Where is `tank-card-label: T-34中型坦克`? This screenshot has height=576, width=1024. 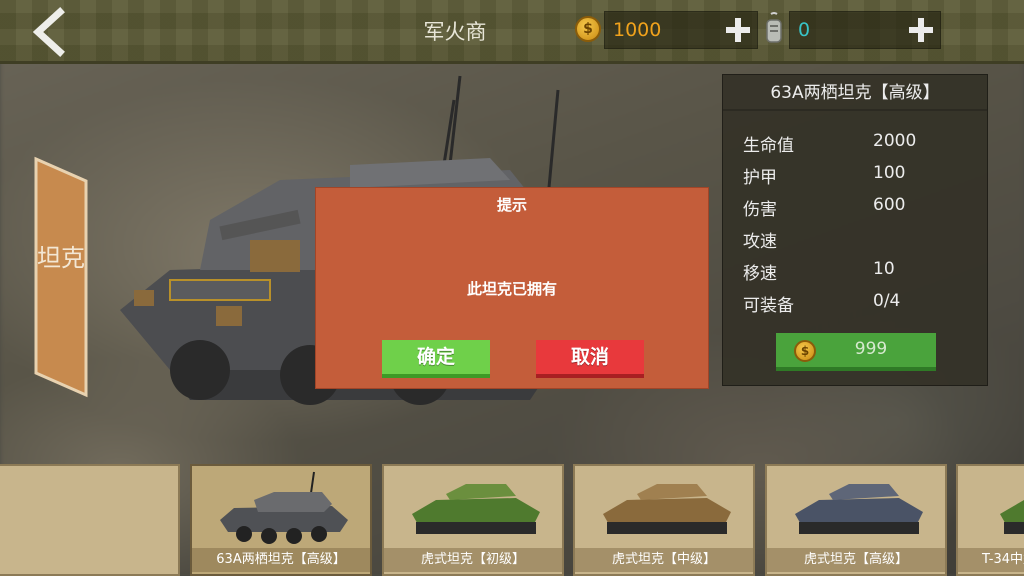 tank-card-label: T-34中型坦克 is located at coordinates (991, 560).